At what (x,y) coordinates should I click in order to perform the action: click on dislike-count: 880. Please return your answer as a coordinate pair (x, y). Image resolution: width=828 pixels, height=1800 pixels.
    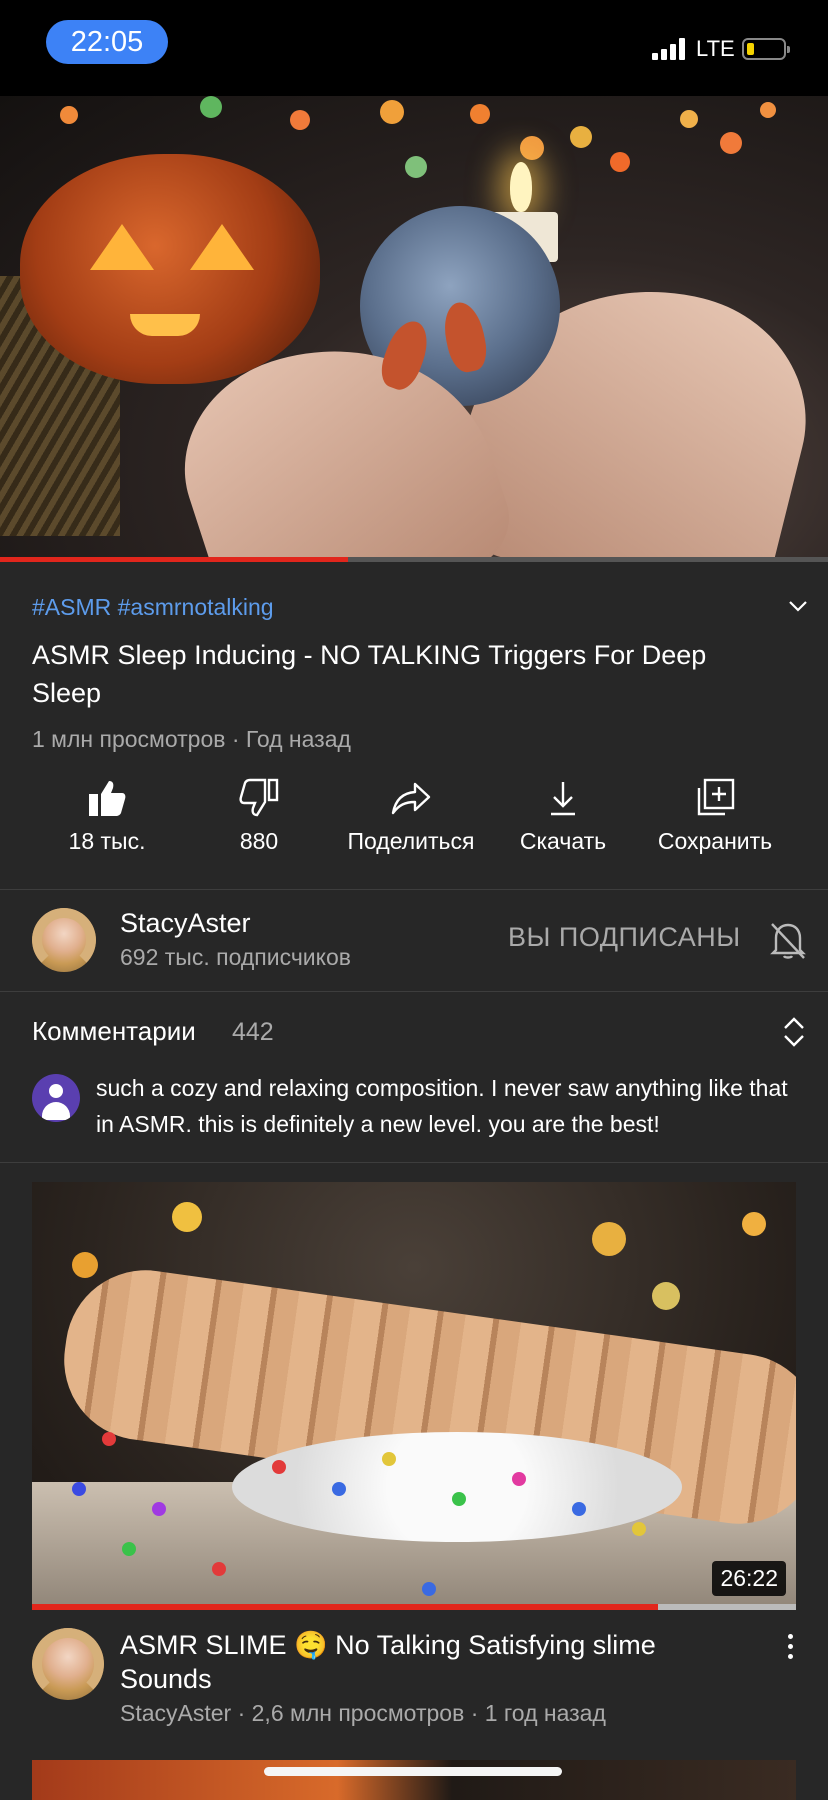
    Looking at the image, I should click on (259, 841).